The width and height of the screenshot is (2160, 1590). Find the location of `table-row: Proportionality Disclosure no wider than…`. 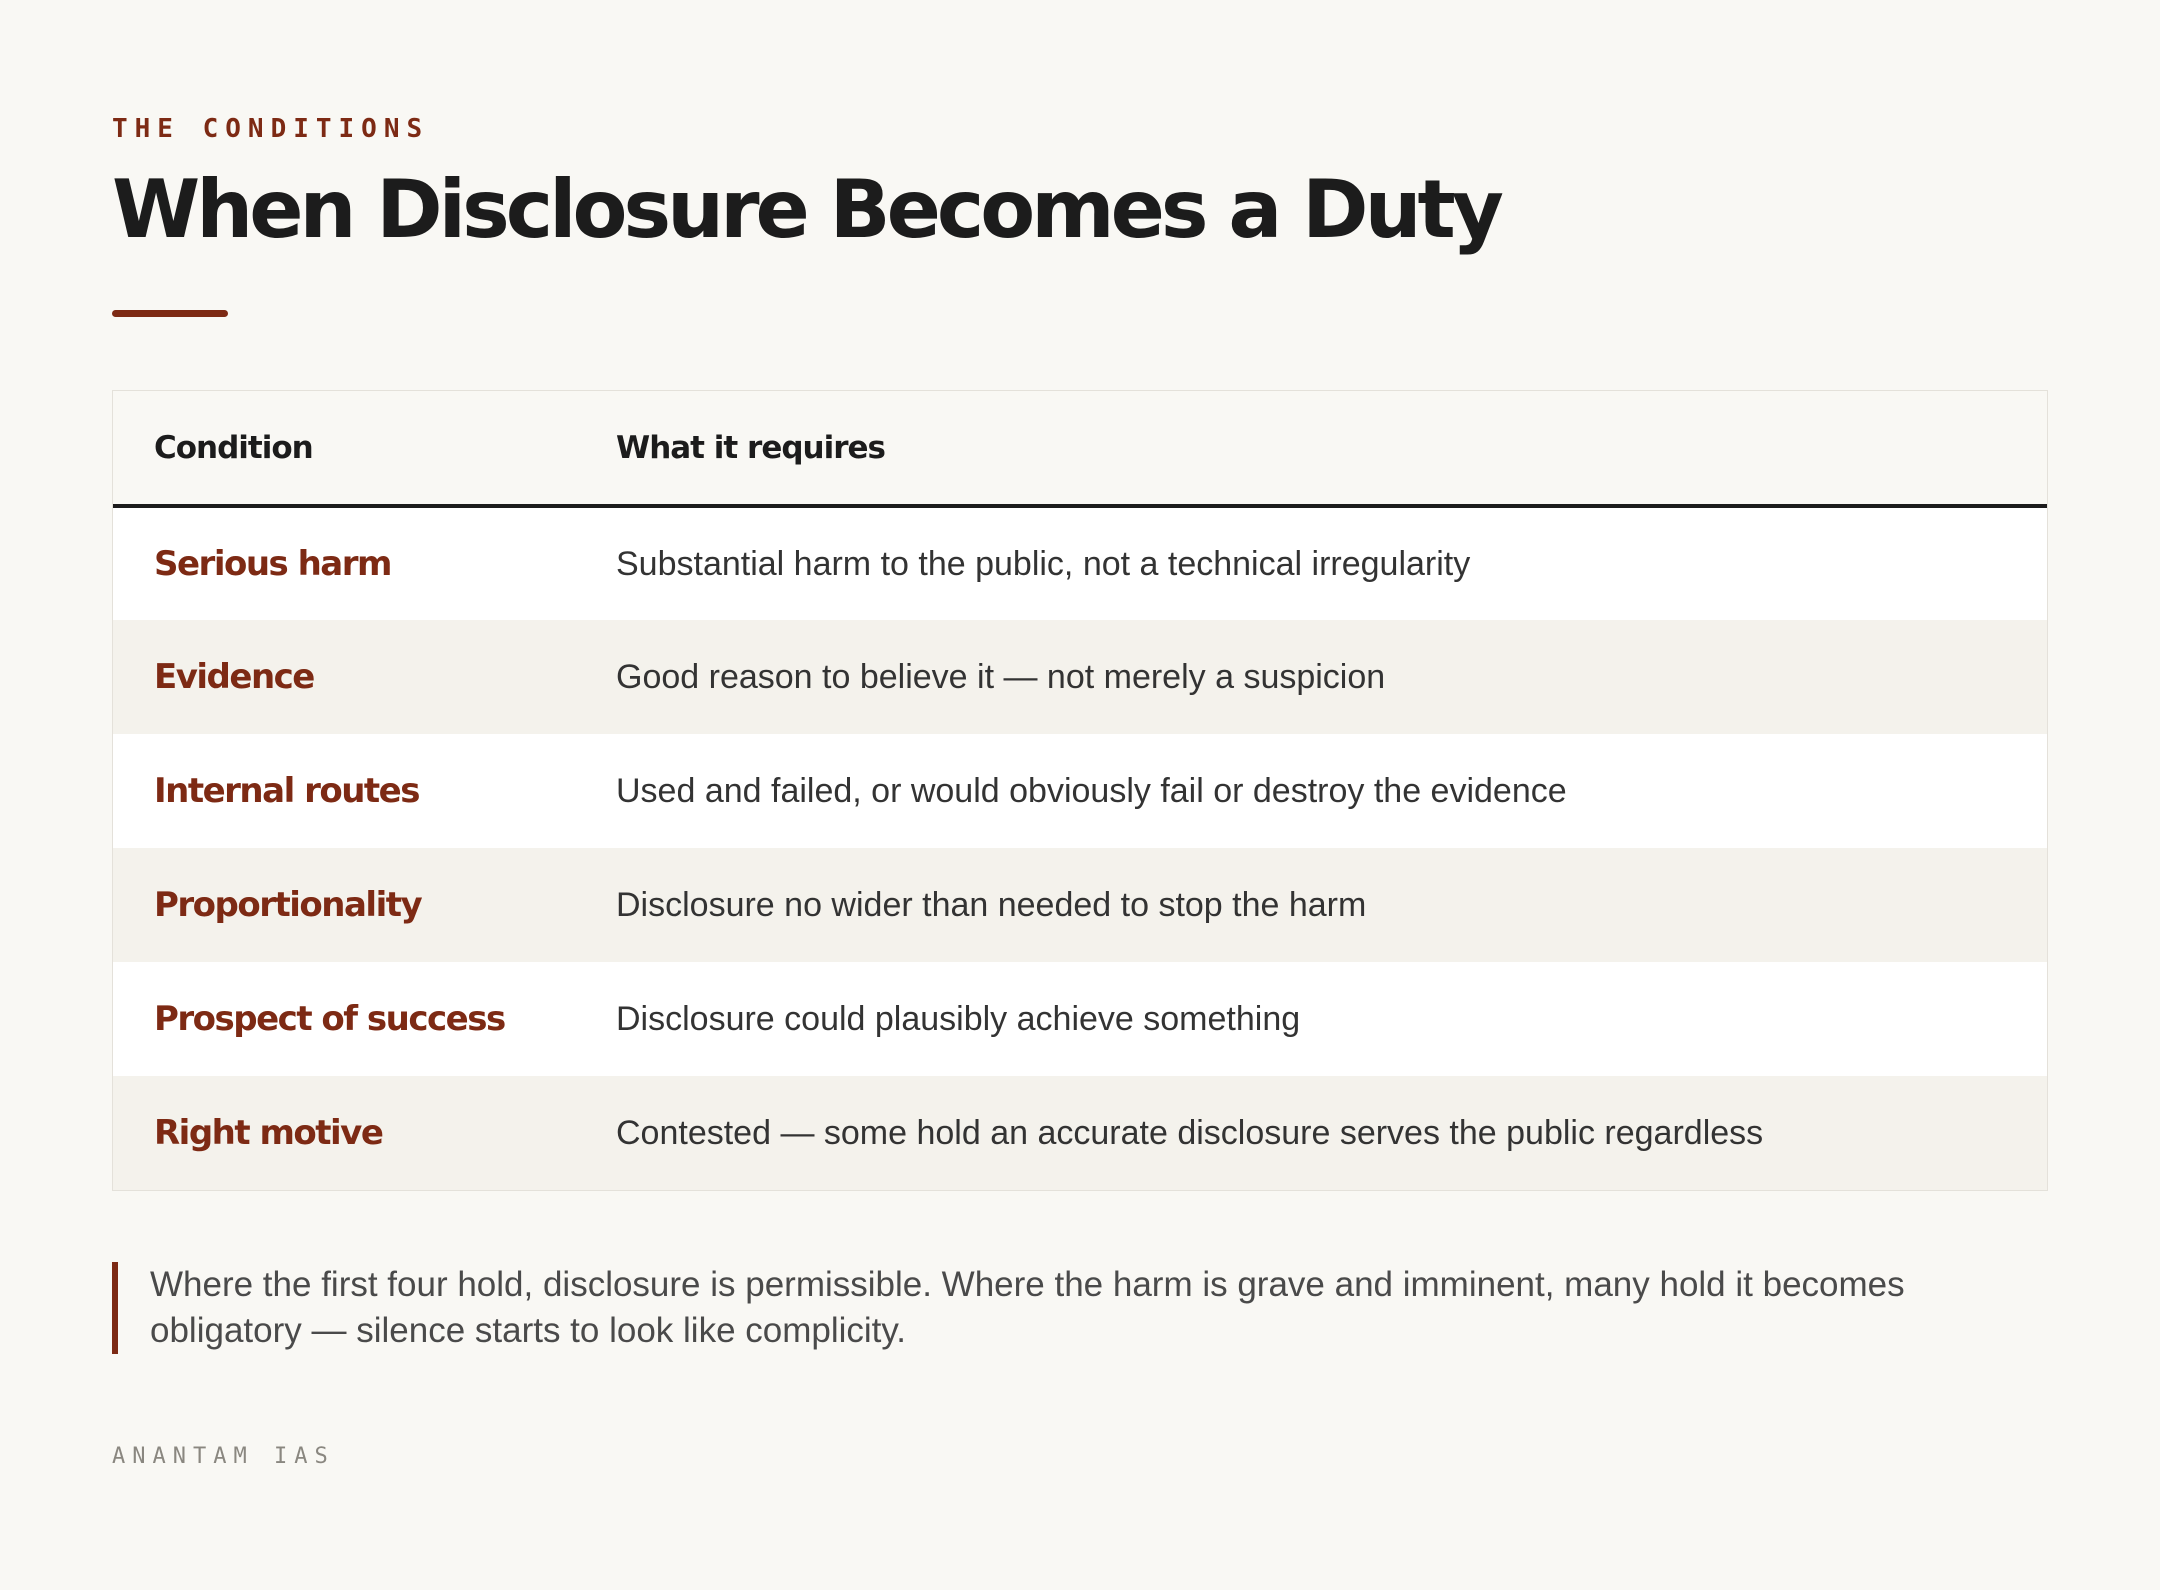

table-row: Proportionality Disclosure no wider than… is located at coordinates (1080, 905).